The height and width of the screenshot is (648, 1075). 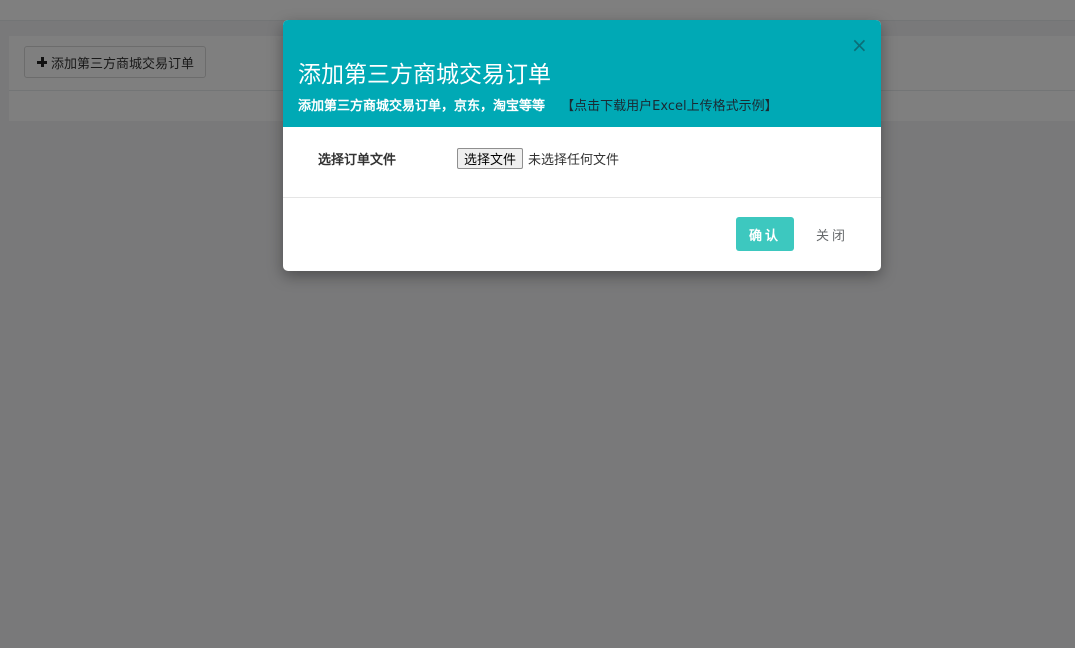 I want to click on excel-template-link: 【点击下载用户Excel上传格式示例】, so click(x=669, y=106).